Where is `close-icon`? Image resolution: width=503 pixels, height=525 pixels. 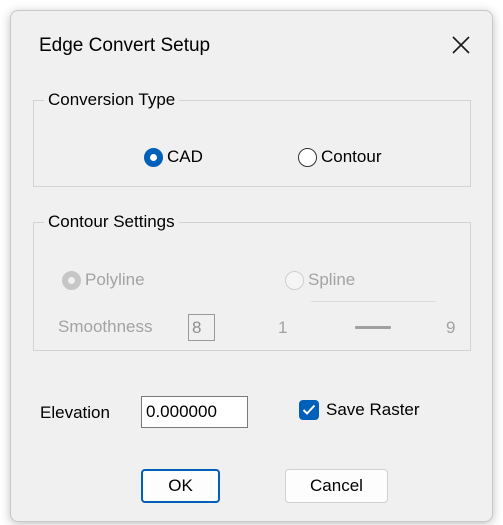 close-icon is located at coordinates (461, 45).